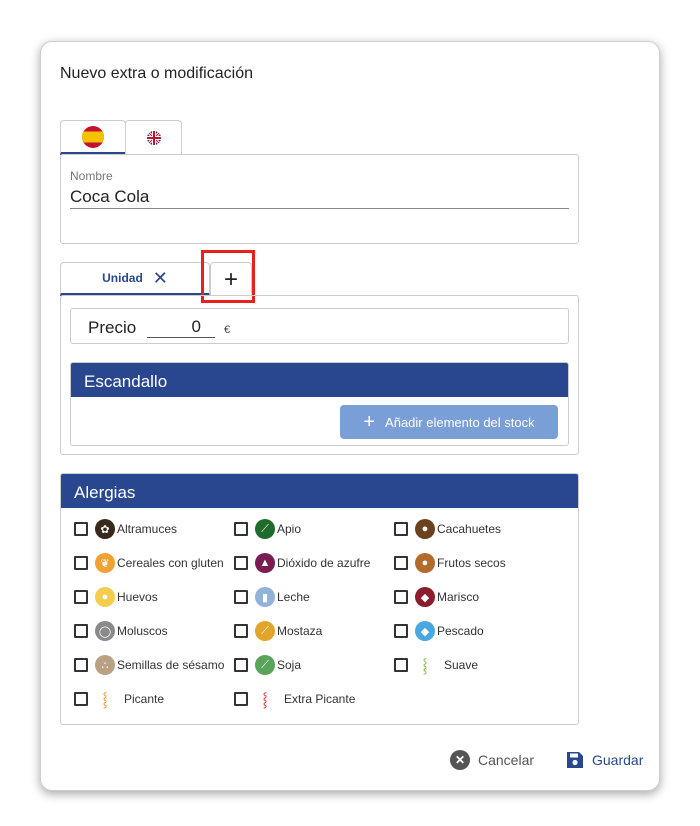 The height and width of the screenshot is (826, 700). What do you see at coordinates (265, 563) in the screenshot?
I see `sulphite-icon: ▲` at bounding box center [265, 563].